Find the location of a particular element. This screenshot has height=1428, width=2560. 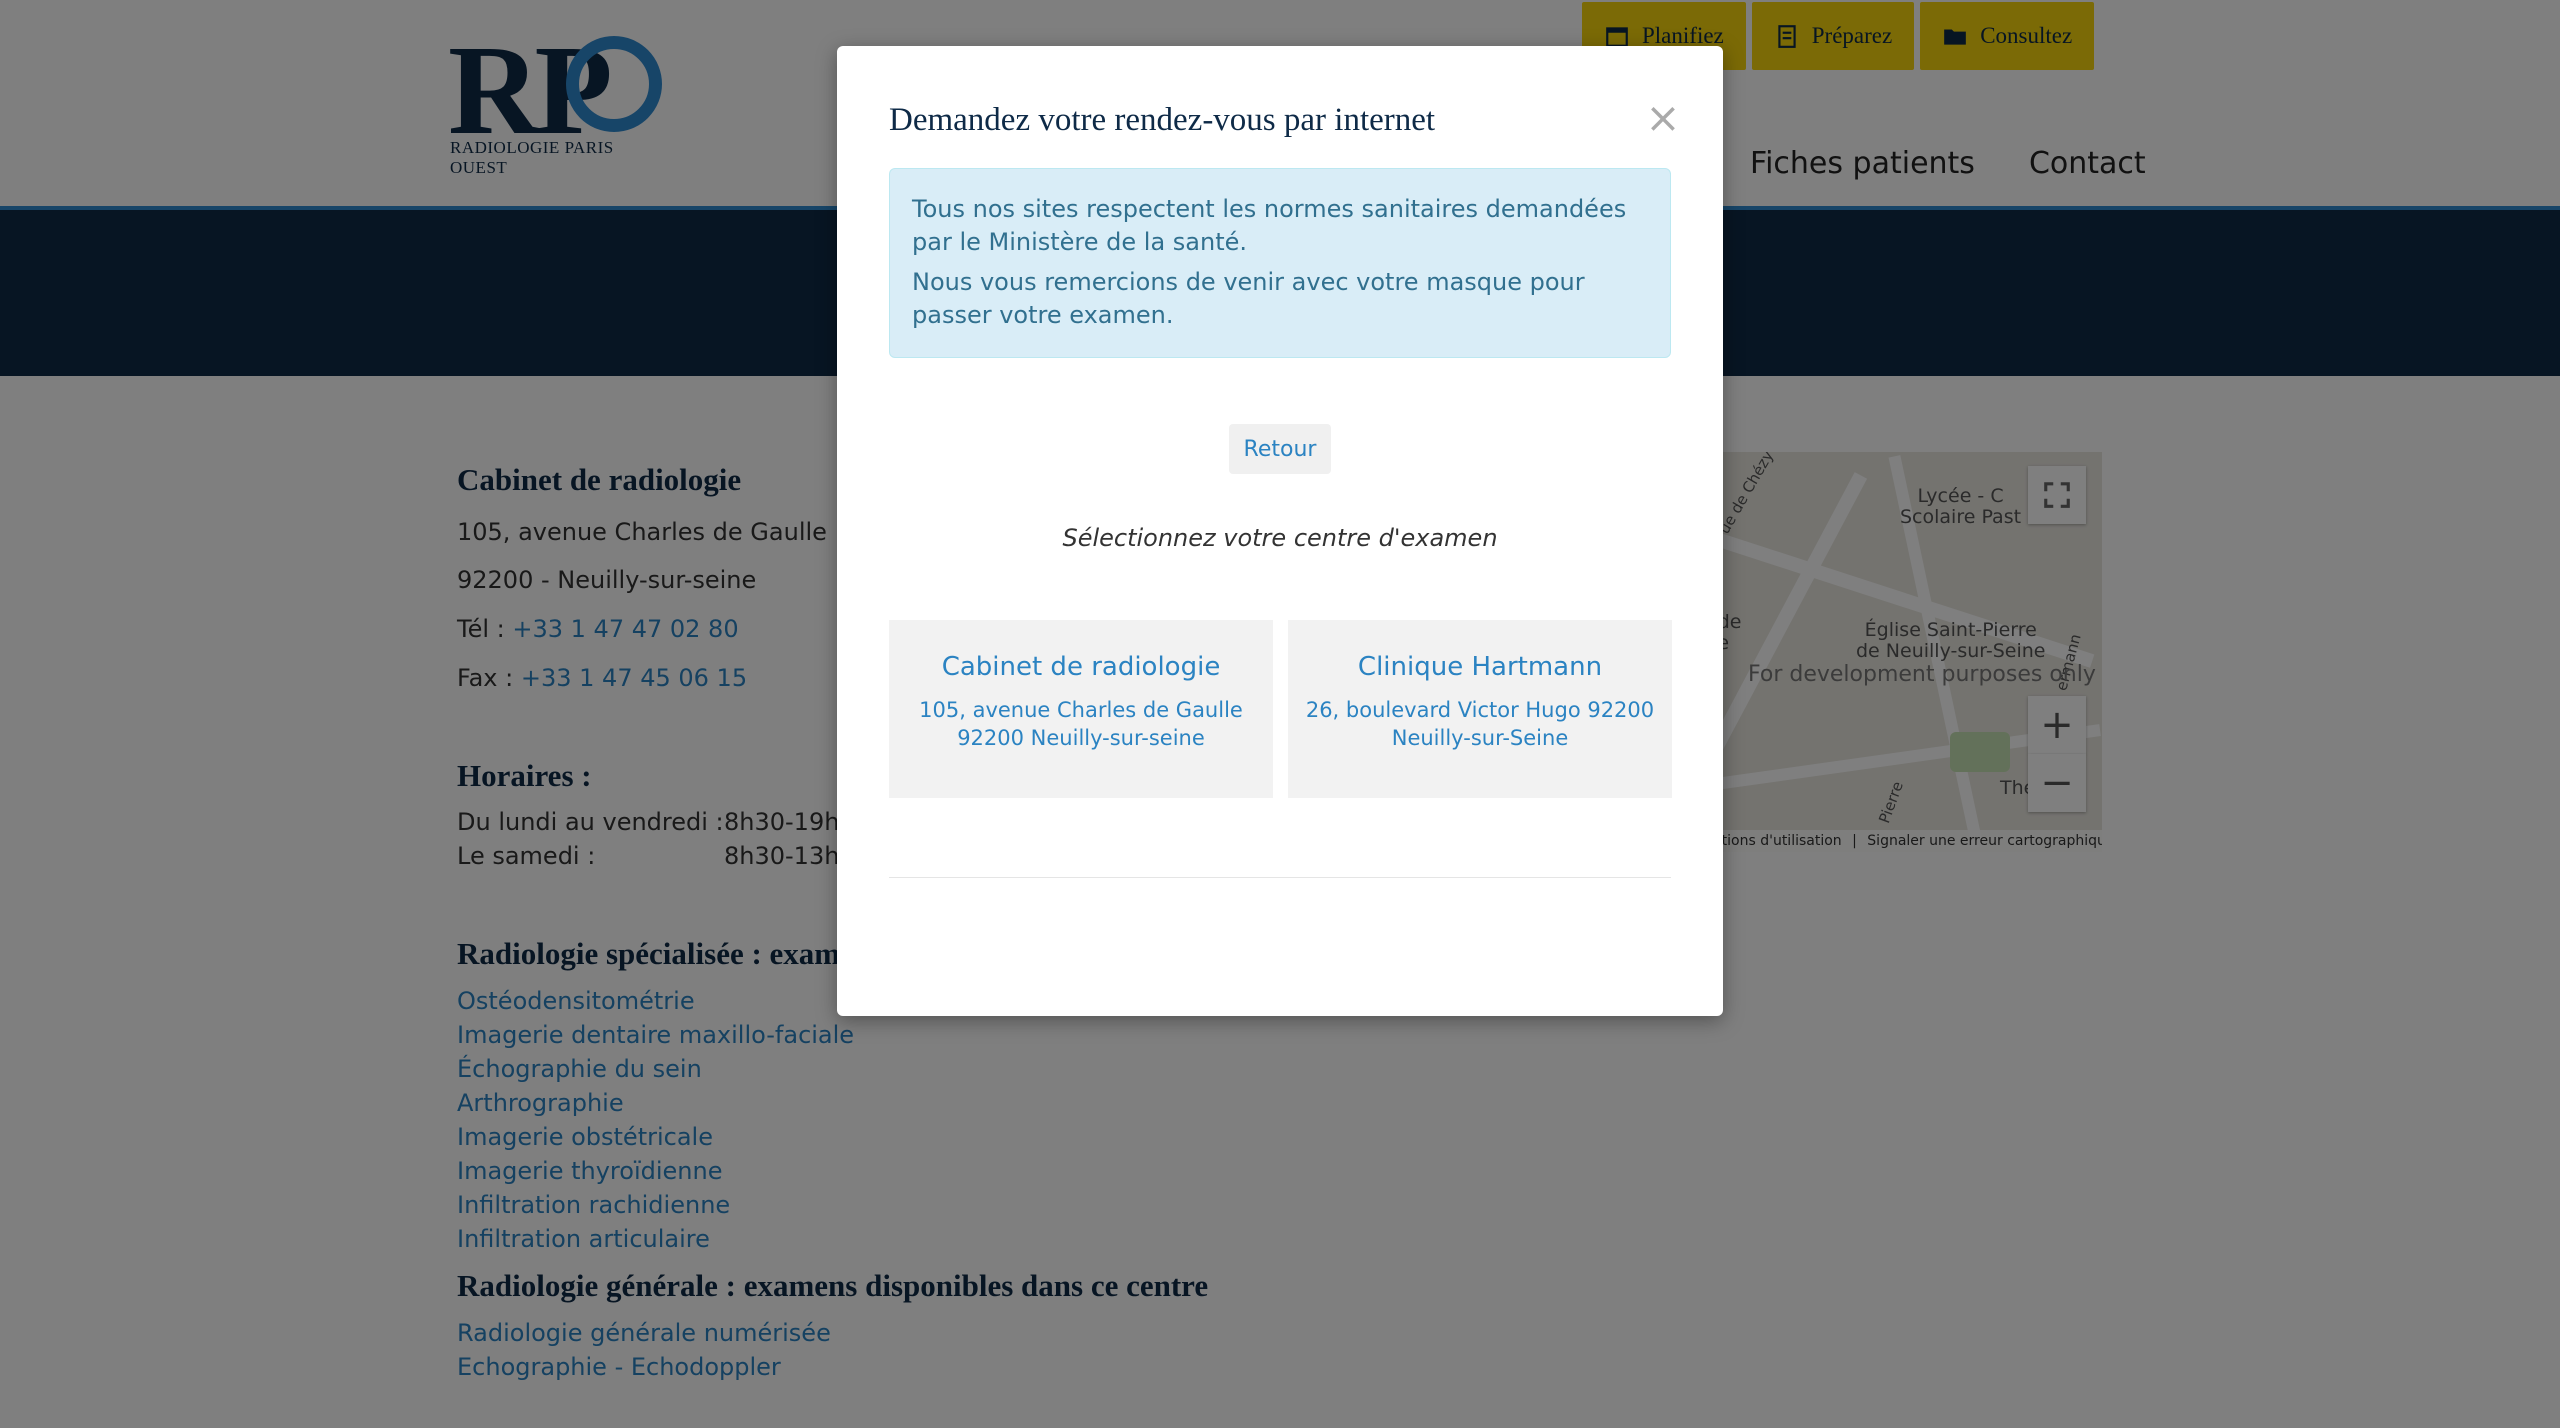

select-center-label: Sélectionnez votre centre d'examen is located at coordinates (1280, 538).